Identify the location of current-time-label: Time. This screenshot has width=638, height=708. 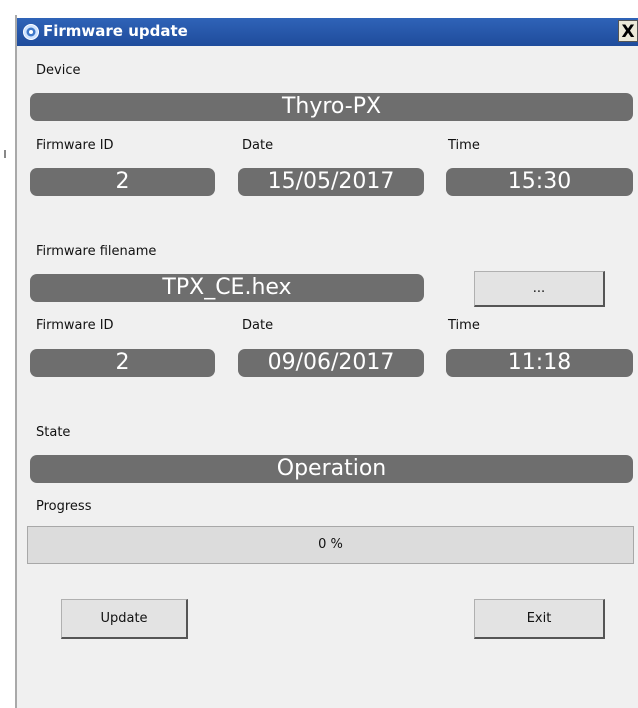
(464, 145).